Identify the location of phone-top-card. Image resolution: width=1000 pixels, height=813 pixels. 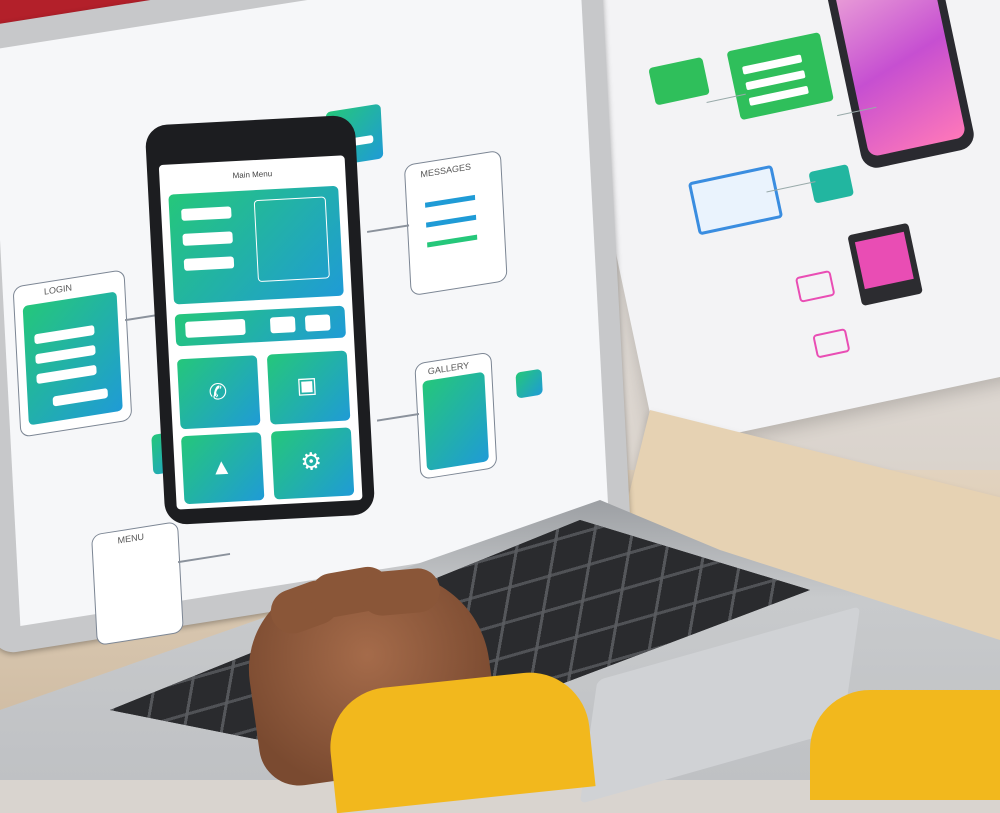
(256, 245).